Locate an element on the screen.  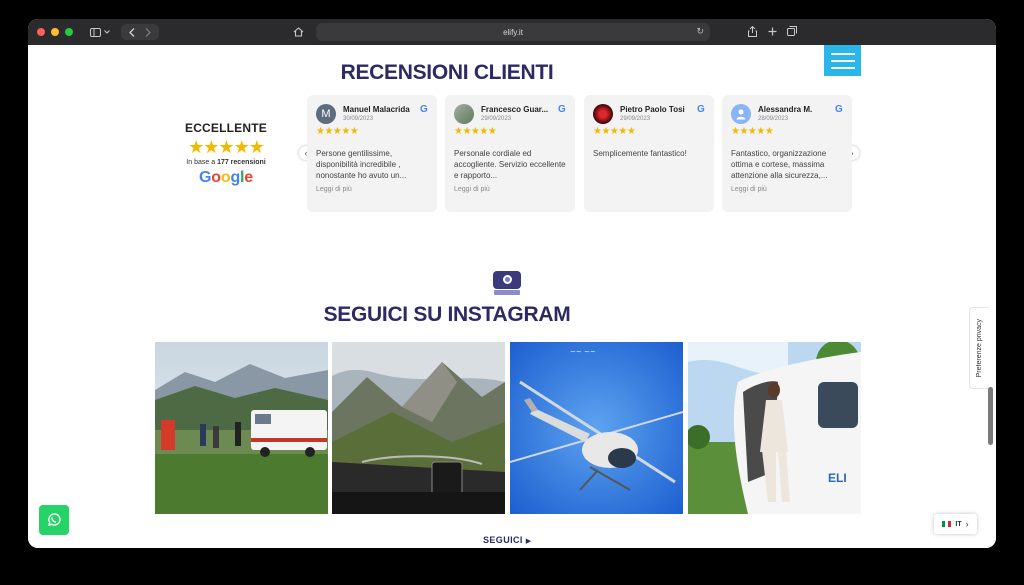
whatsapp-icon is located at coordinates (54, 519).